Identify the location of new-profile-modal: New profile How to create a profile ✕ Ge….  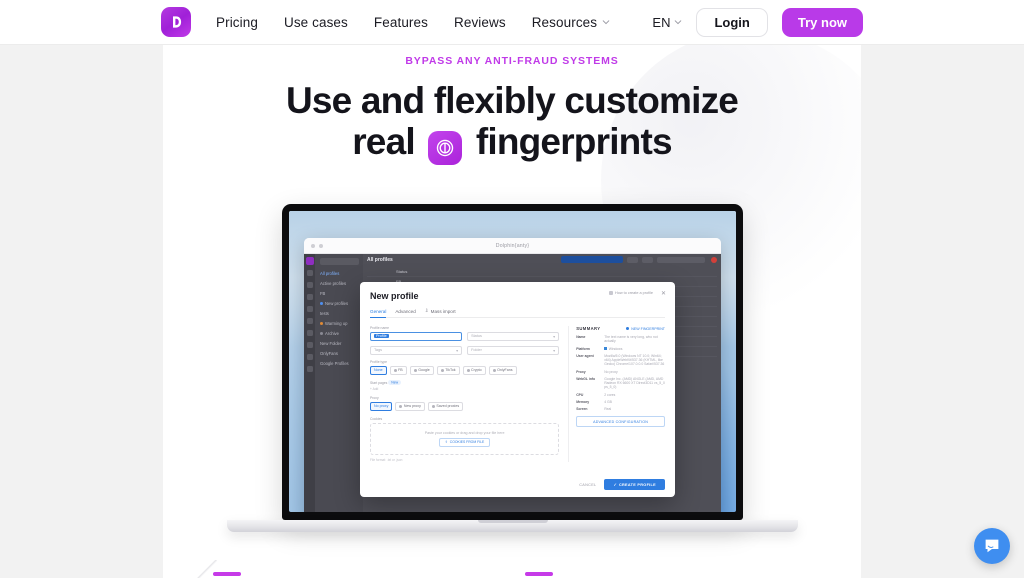
(517, 389).